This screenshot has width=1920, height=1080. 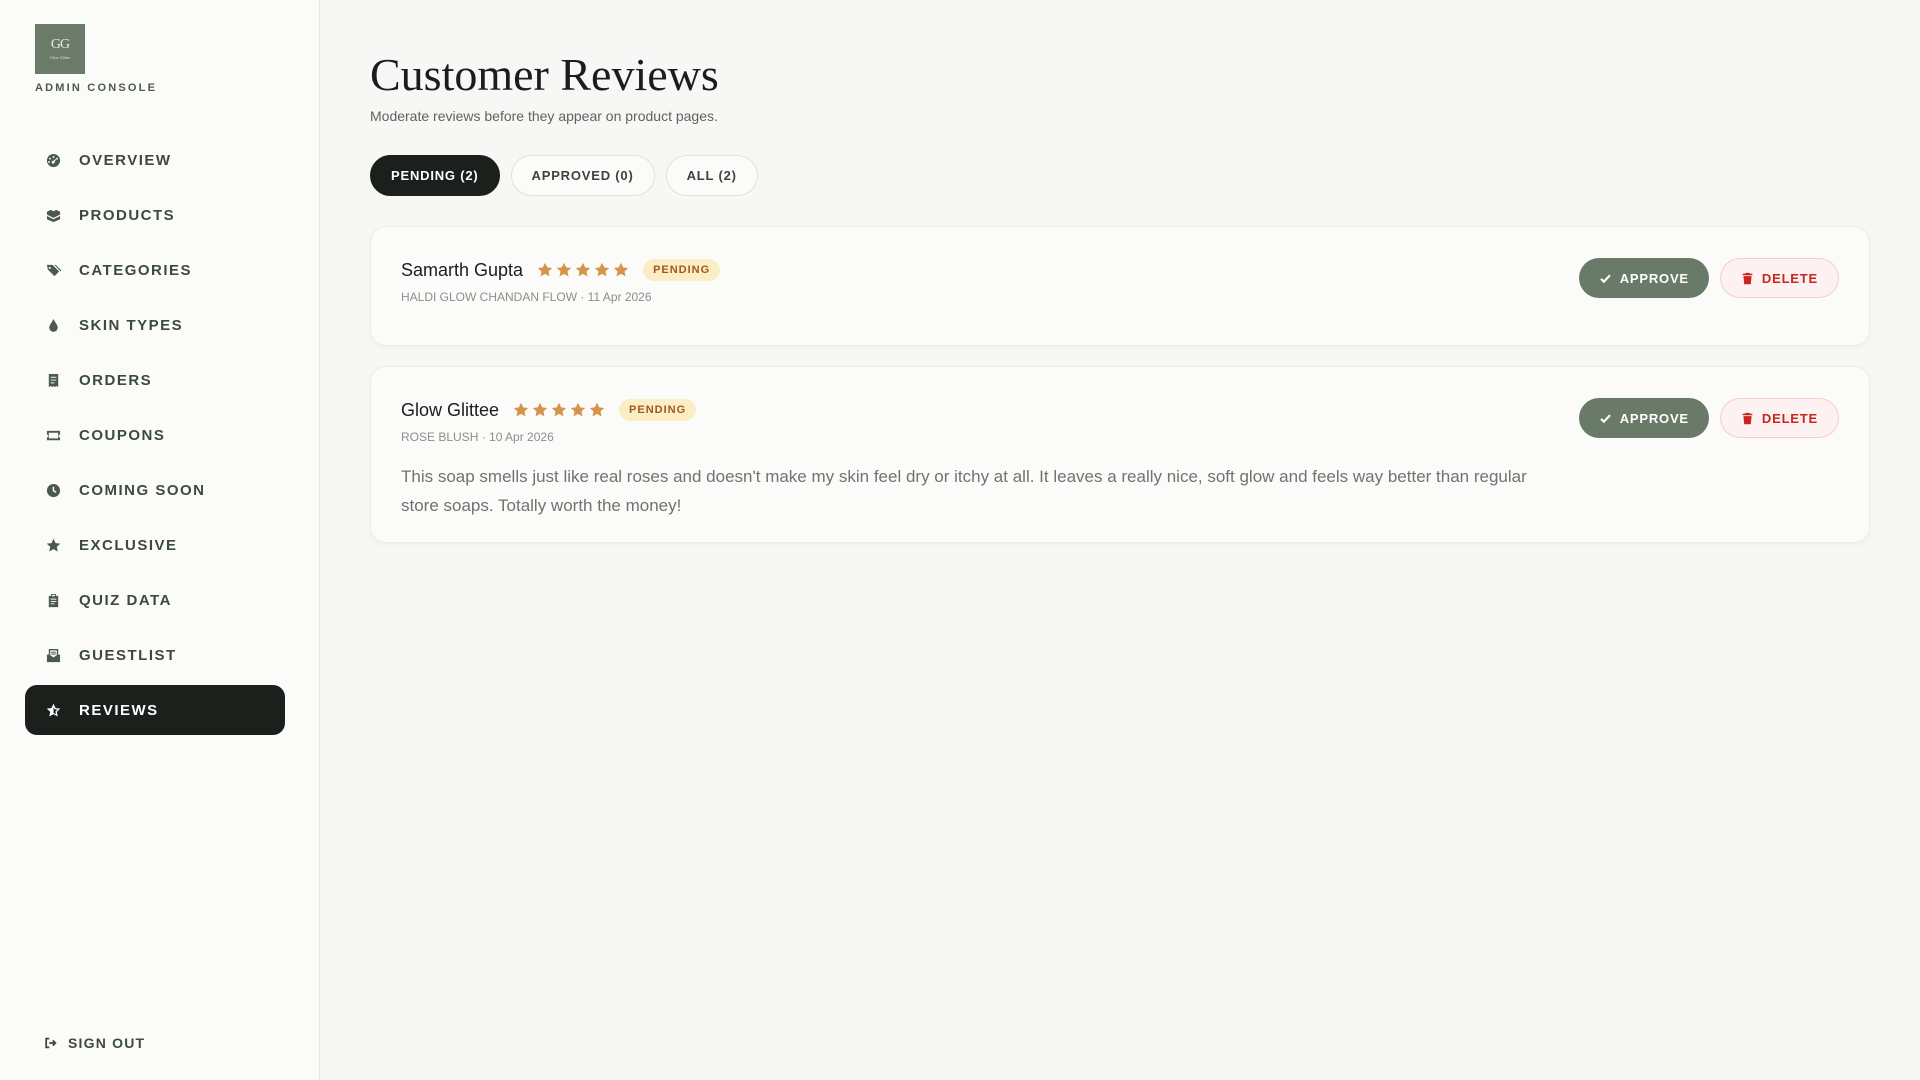 I want to click on sidebar-item-orders: ORDERS, so click(x=155, y=380).